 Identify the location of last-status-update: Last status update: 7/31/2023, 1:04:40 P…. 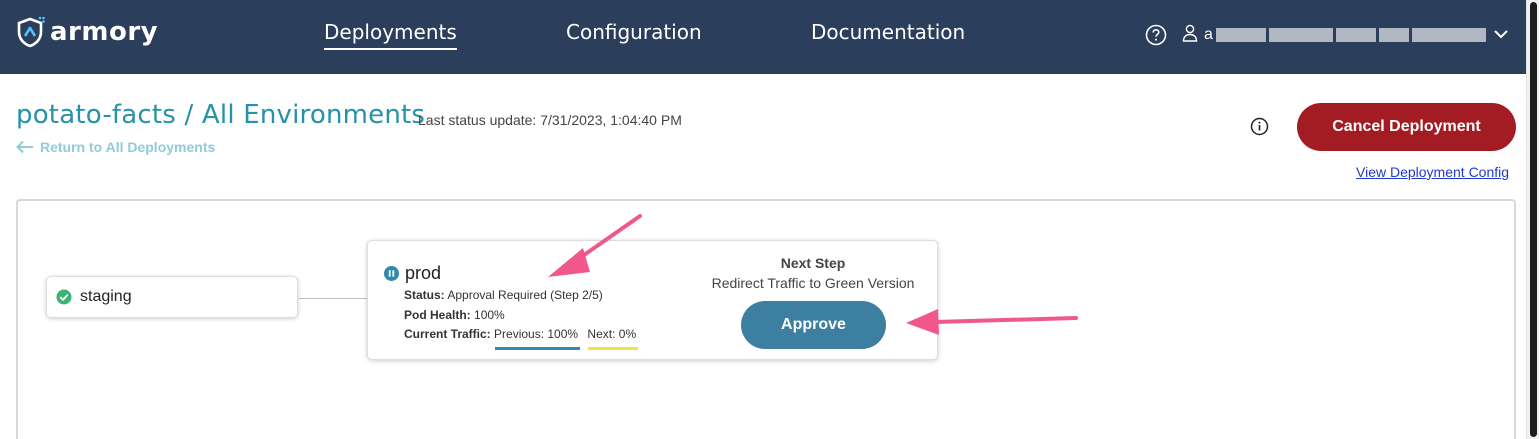
(550, 120).